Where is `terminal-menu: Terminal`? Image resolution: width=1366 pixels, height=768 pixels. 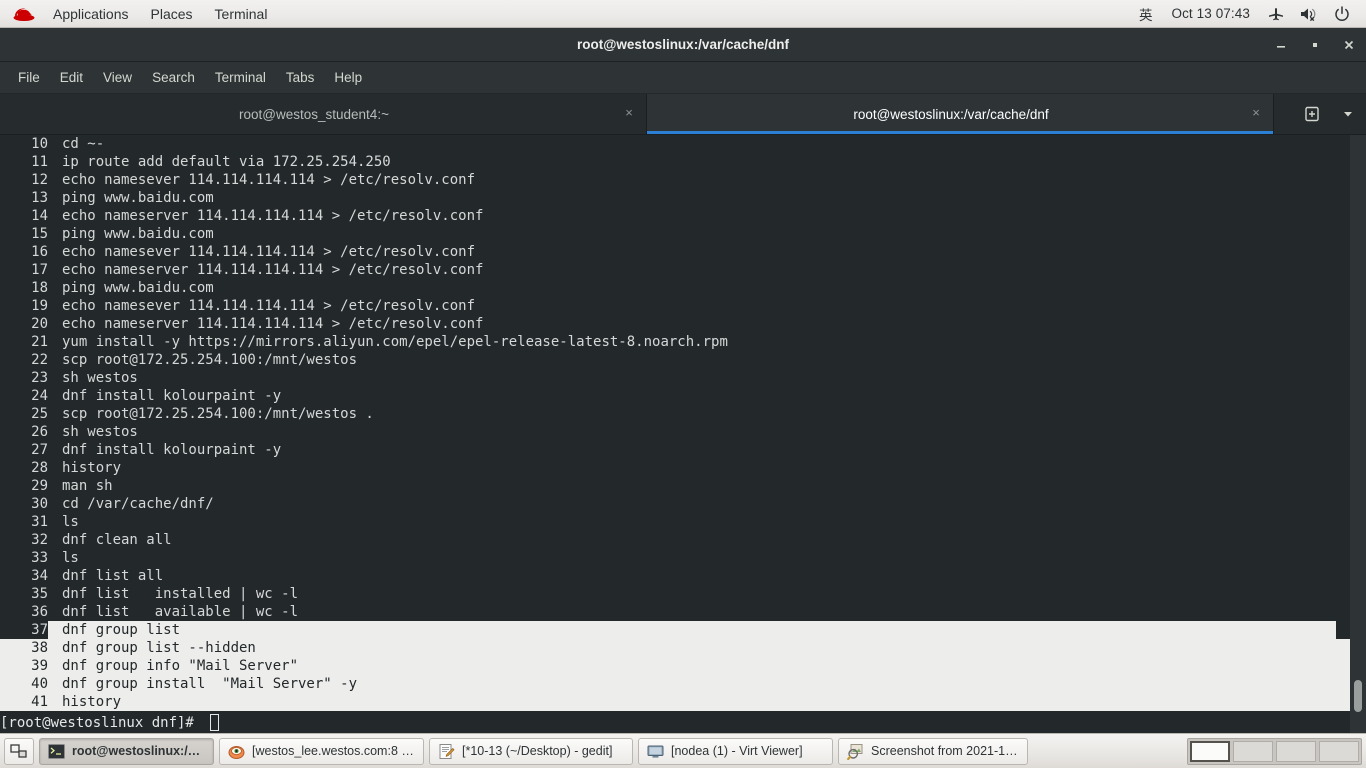
terminal-menu: Terminal is located at coordinates (241, 14).